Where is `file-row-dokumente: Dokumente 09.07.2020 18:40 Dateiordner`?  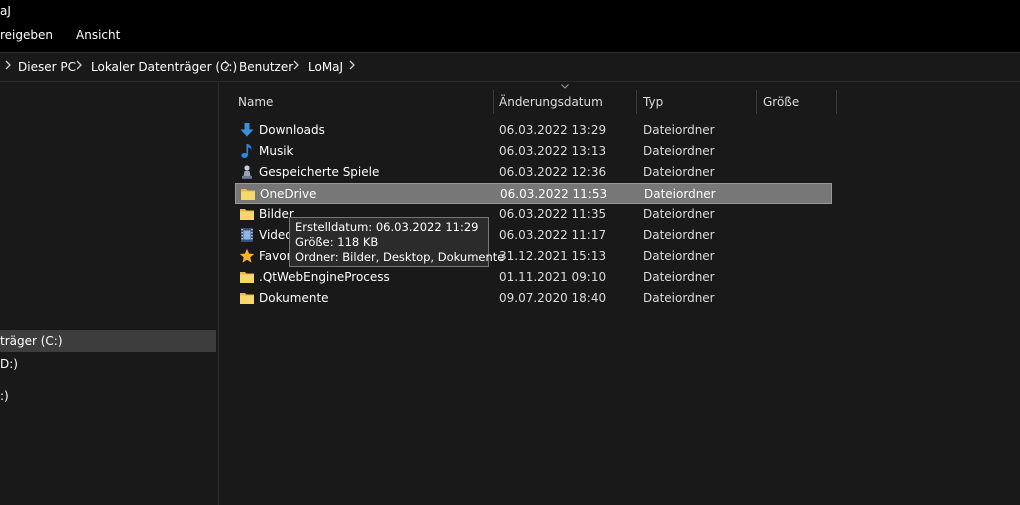 file-row-dokumente: Dokumente 09.07.2020 18:40 Dateiordner is located at coordinates (533, 298).